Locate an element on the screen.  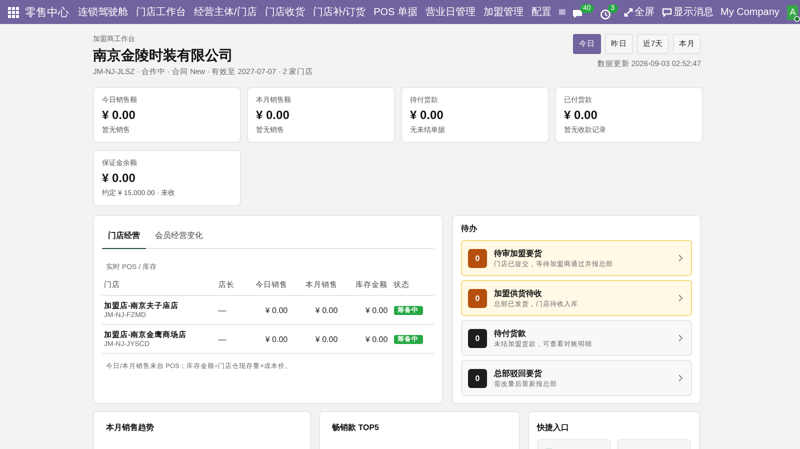
tab: 门店经营 is located at coordinates (124, 237).